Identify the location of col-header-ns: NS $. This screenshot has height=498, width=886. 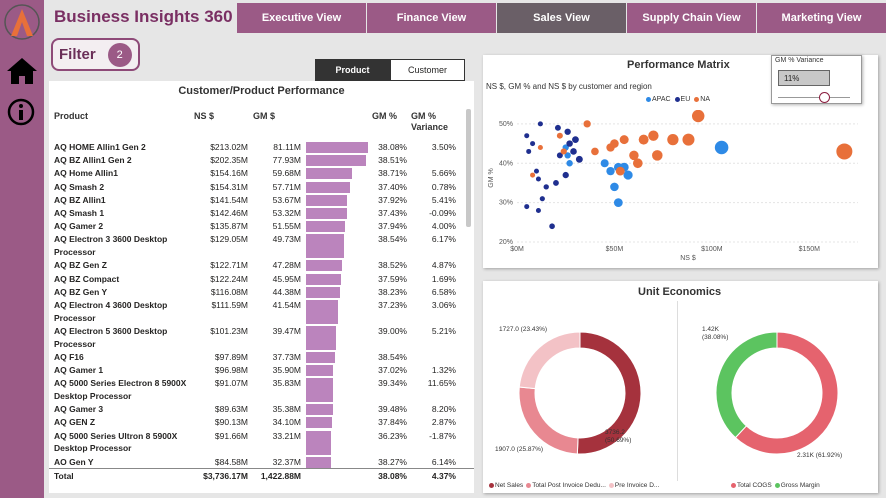
(204, 116).